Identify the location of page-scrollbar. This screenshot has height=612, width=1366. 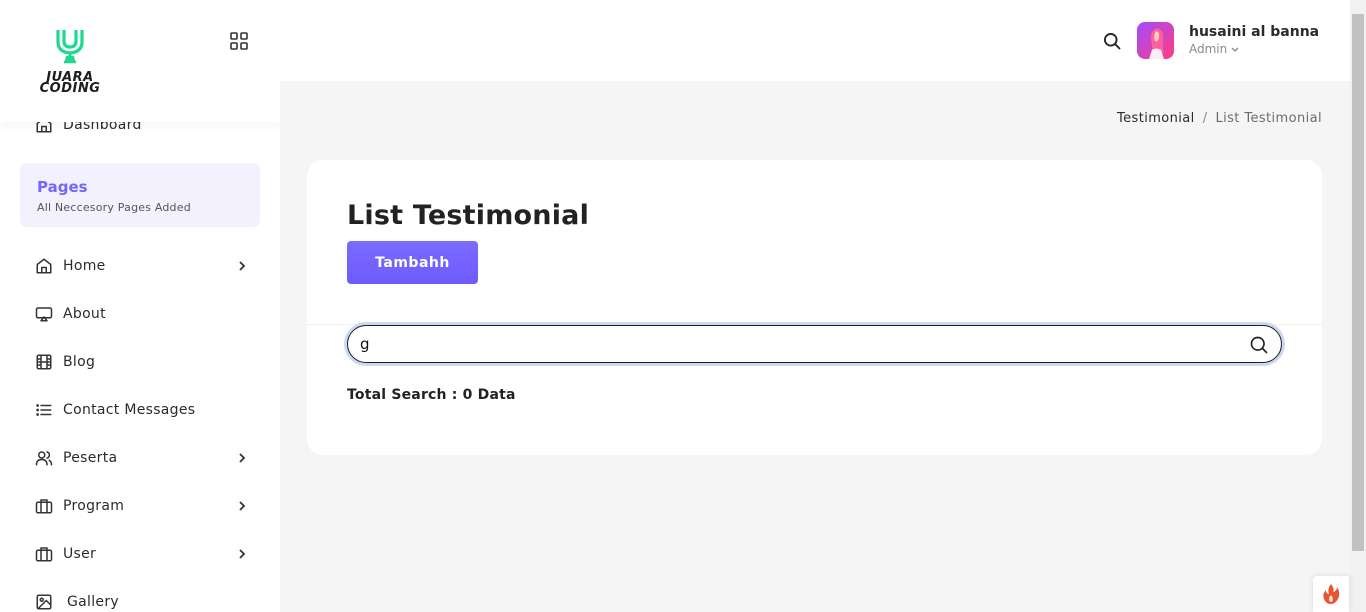
(1358, 306).